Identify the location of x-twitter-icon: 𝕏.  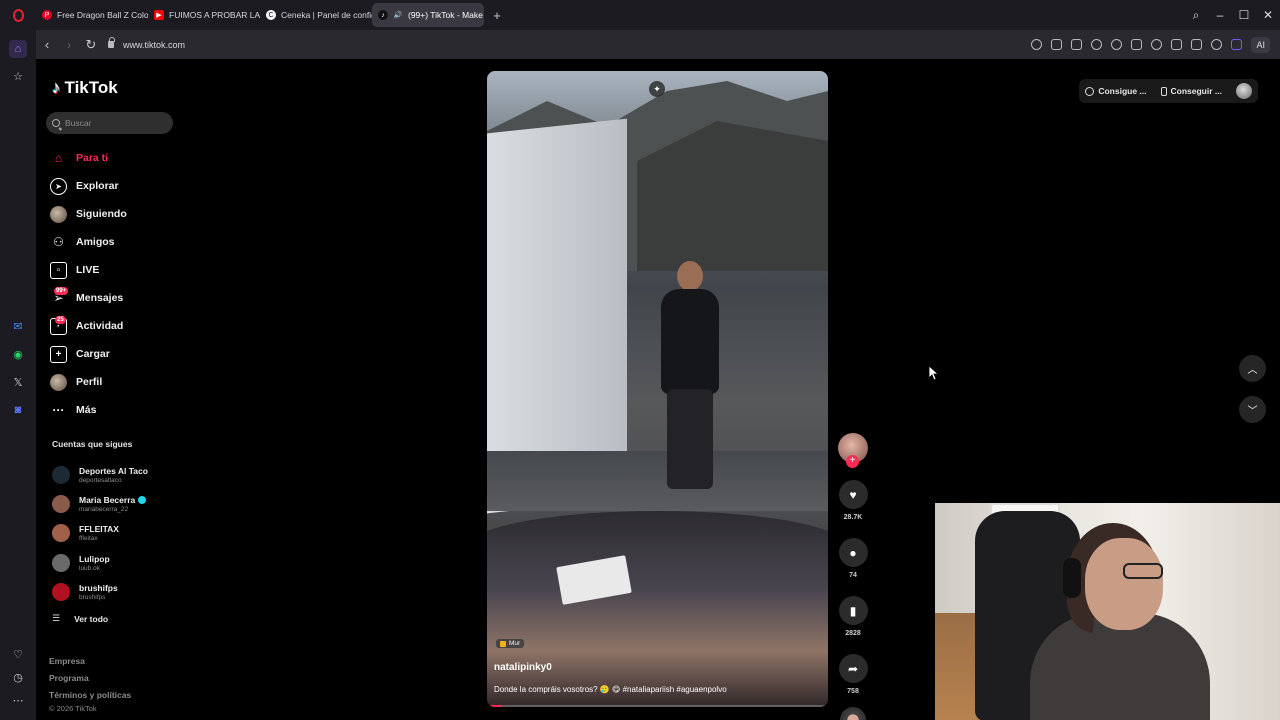
(18, 382).